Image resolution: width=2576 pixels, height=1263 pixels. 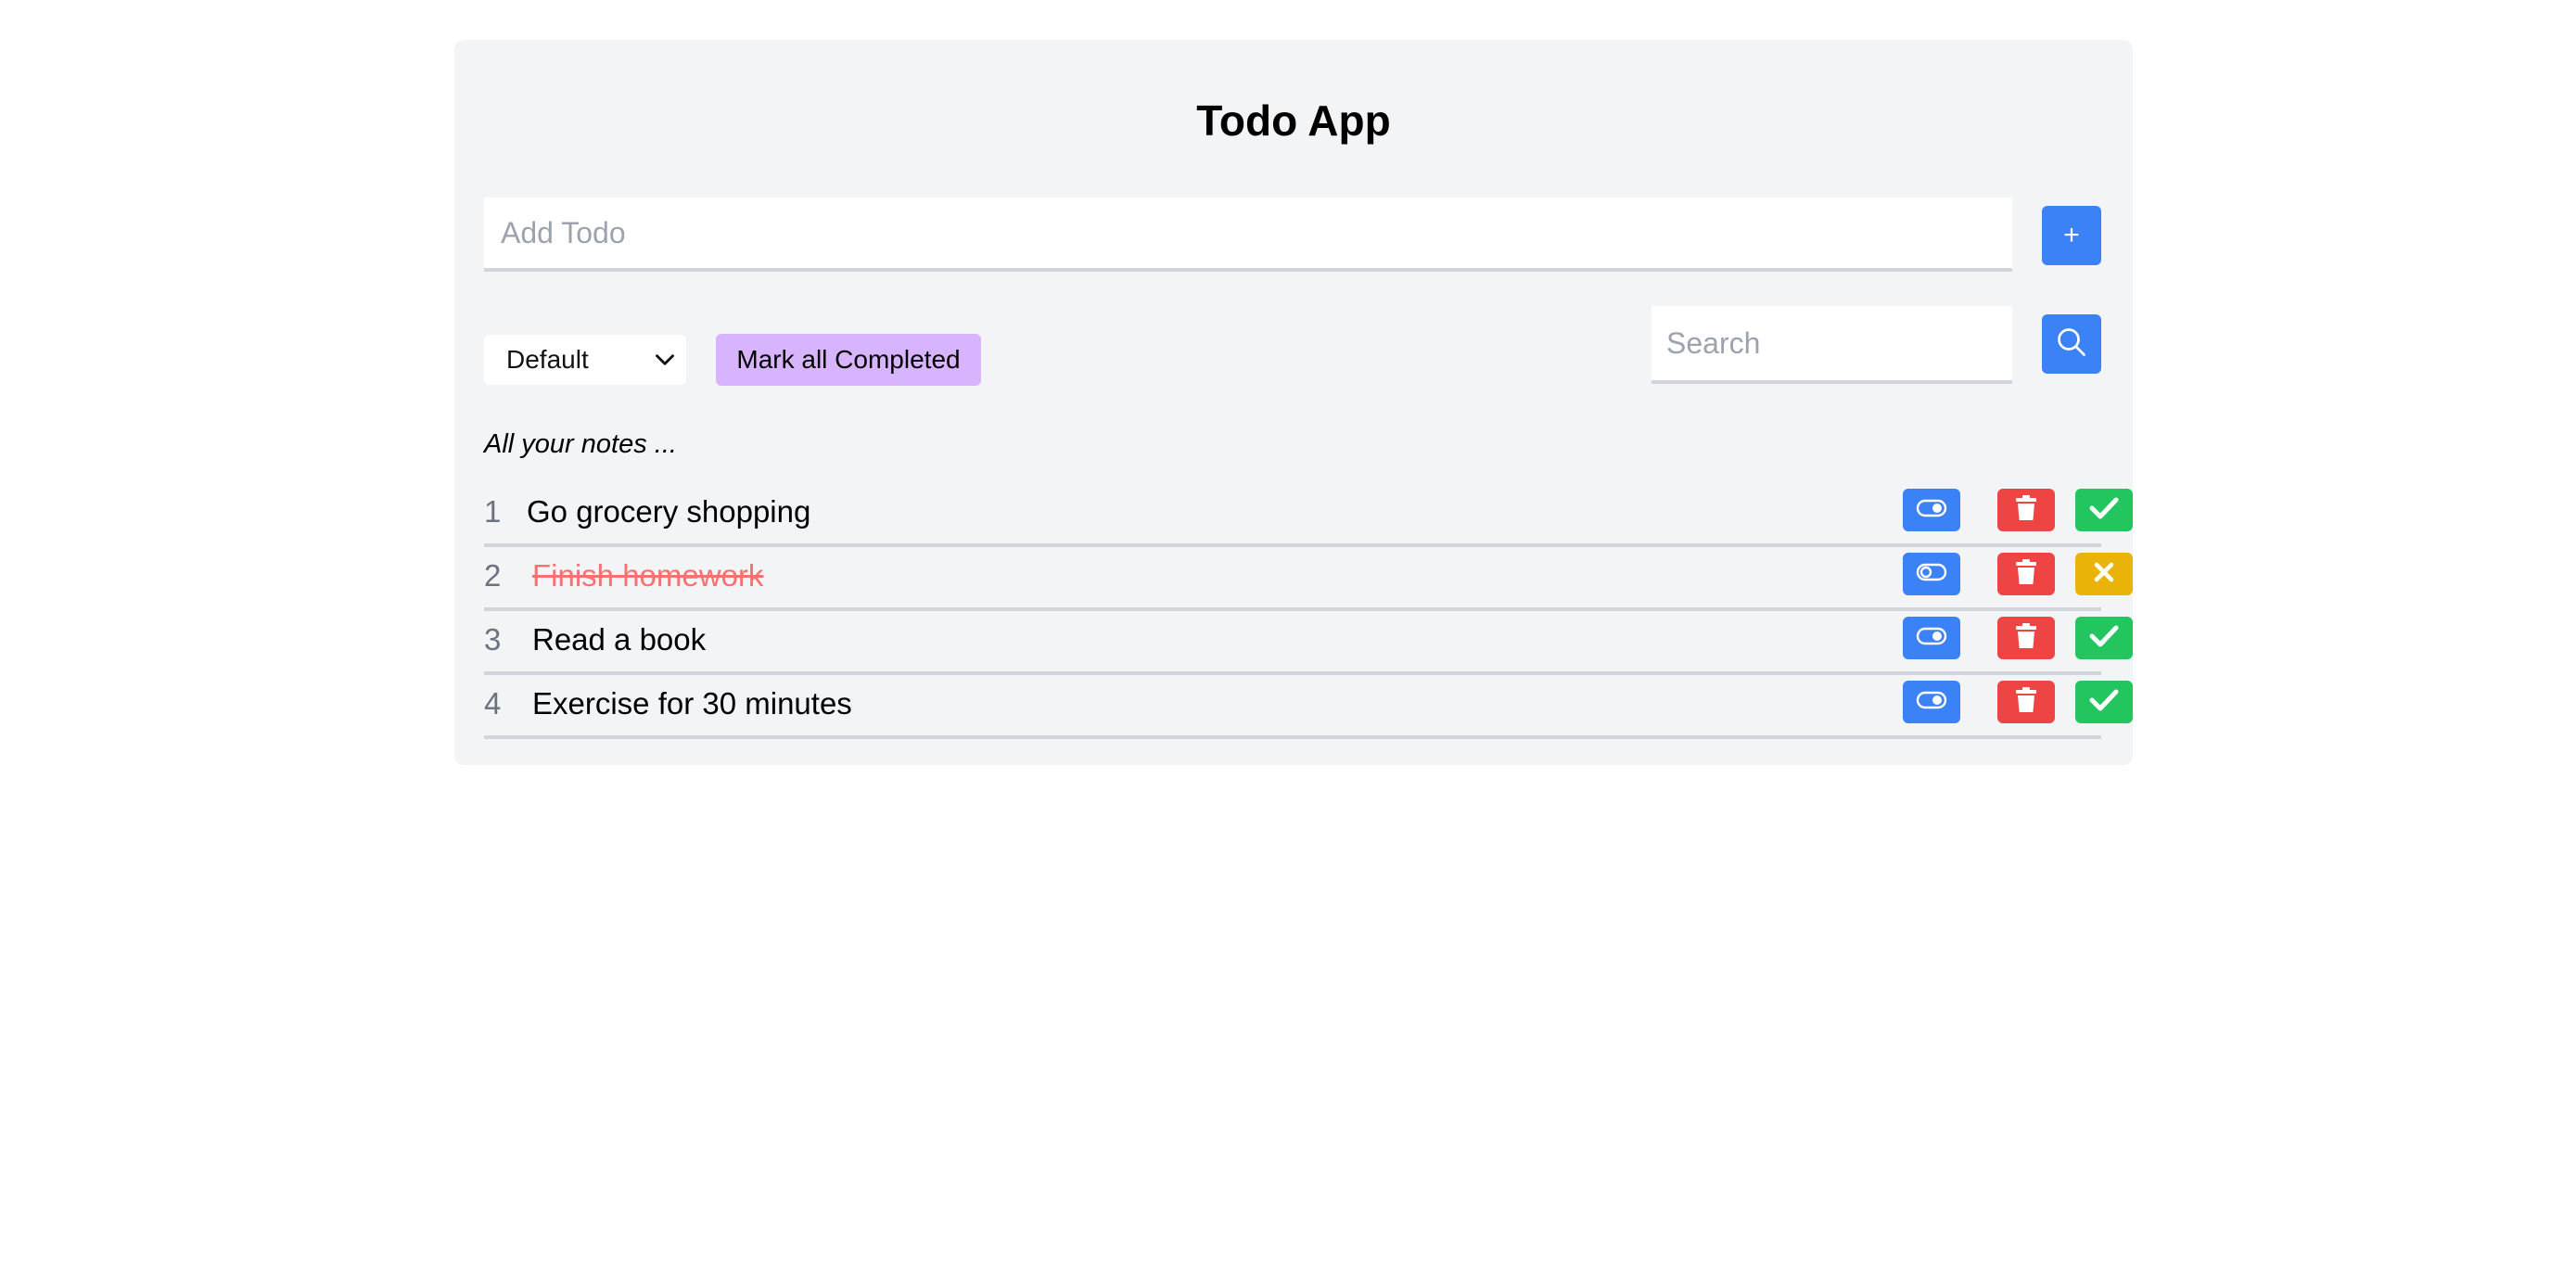 What do you see at coordinates (493, 512) in the screenshot?
I see `item-number: 1` at bounding box center [493, 512].